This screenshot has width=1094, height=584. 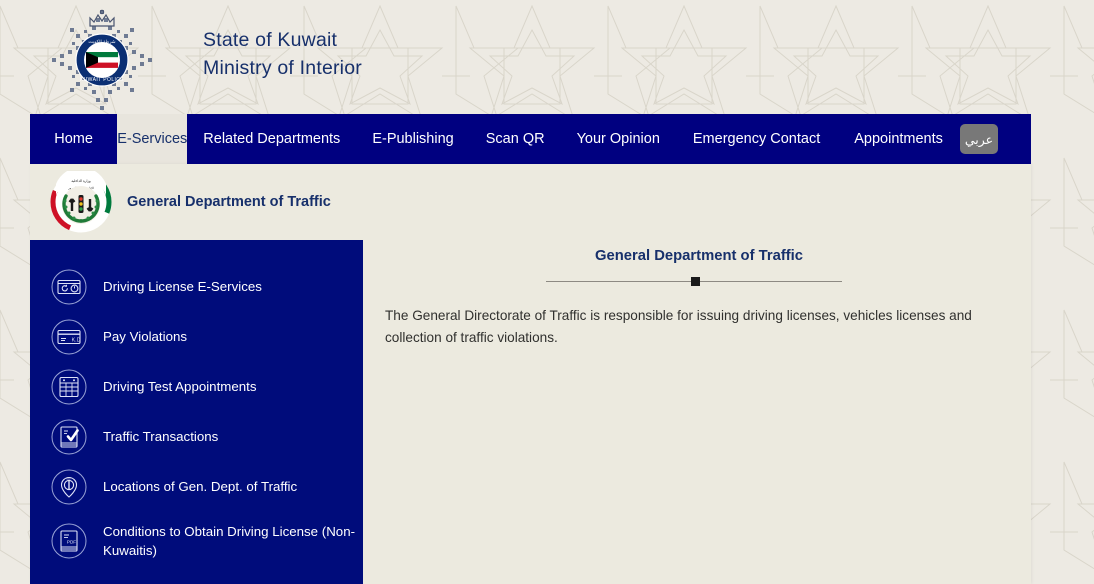 I want to click on pdf-document-icon: PDF, so click(x=69, y=541).